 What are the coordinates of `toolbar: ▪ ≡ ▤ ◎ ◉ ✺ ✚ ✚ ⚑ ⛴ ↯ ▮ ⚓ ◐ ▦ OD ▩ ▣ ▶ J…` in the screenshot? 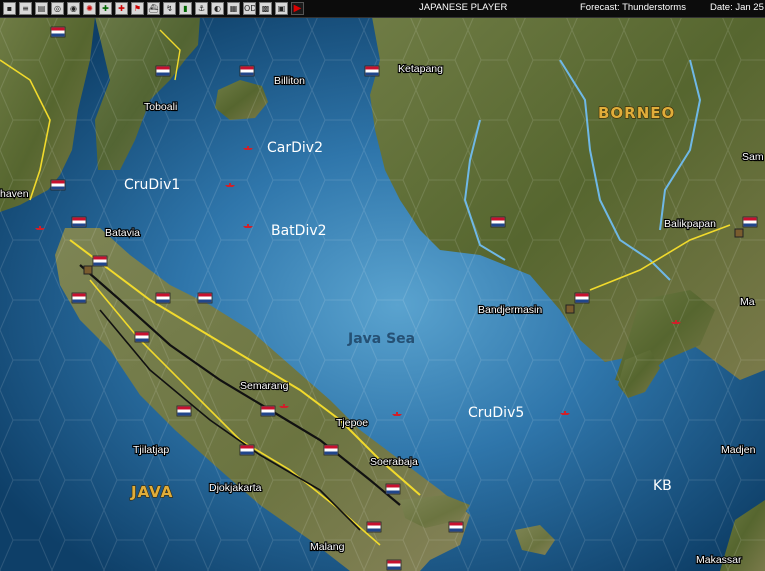 It's located at (382, 9).